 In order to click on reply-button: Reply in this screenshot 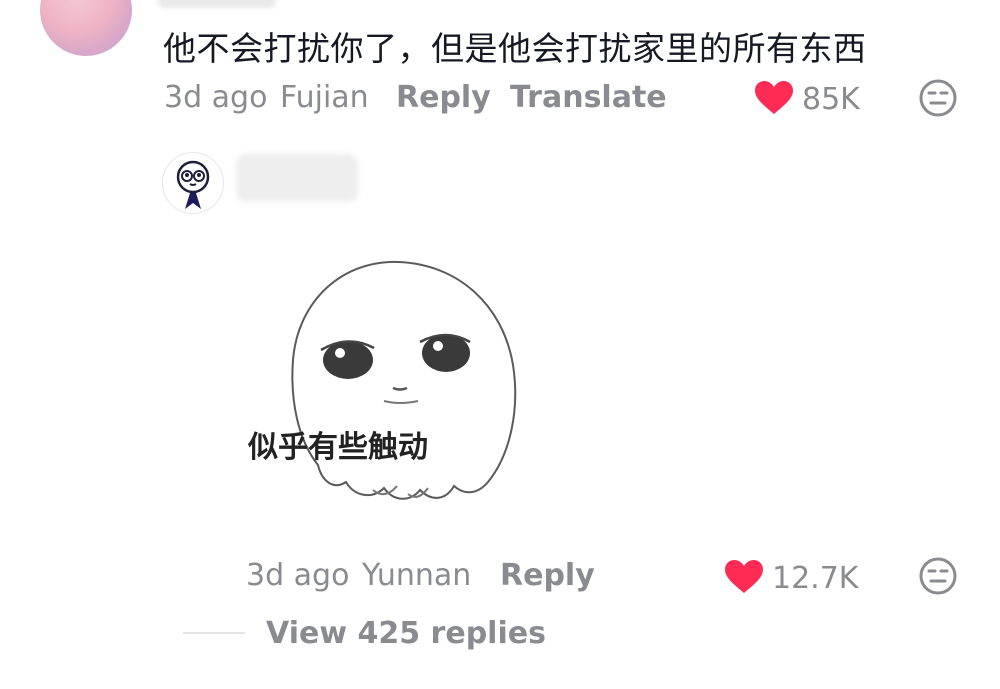, I will do `click(443, 97)`.